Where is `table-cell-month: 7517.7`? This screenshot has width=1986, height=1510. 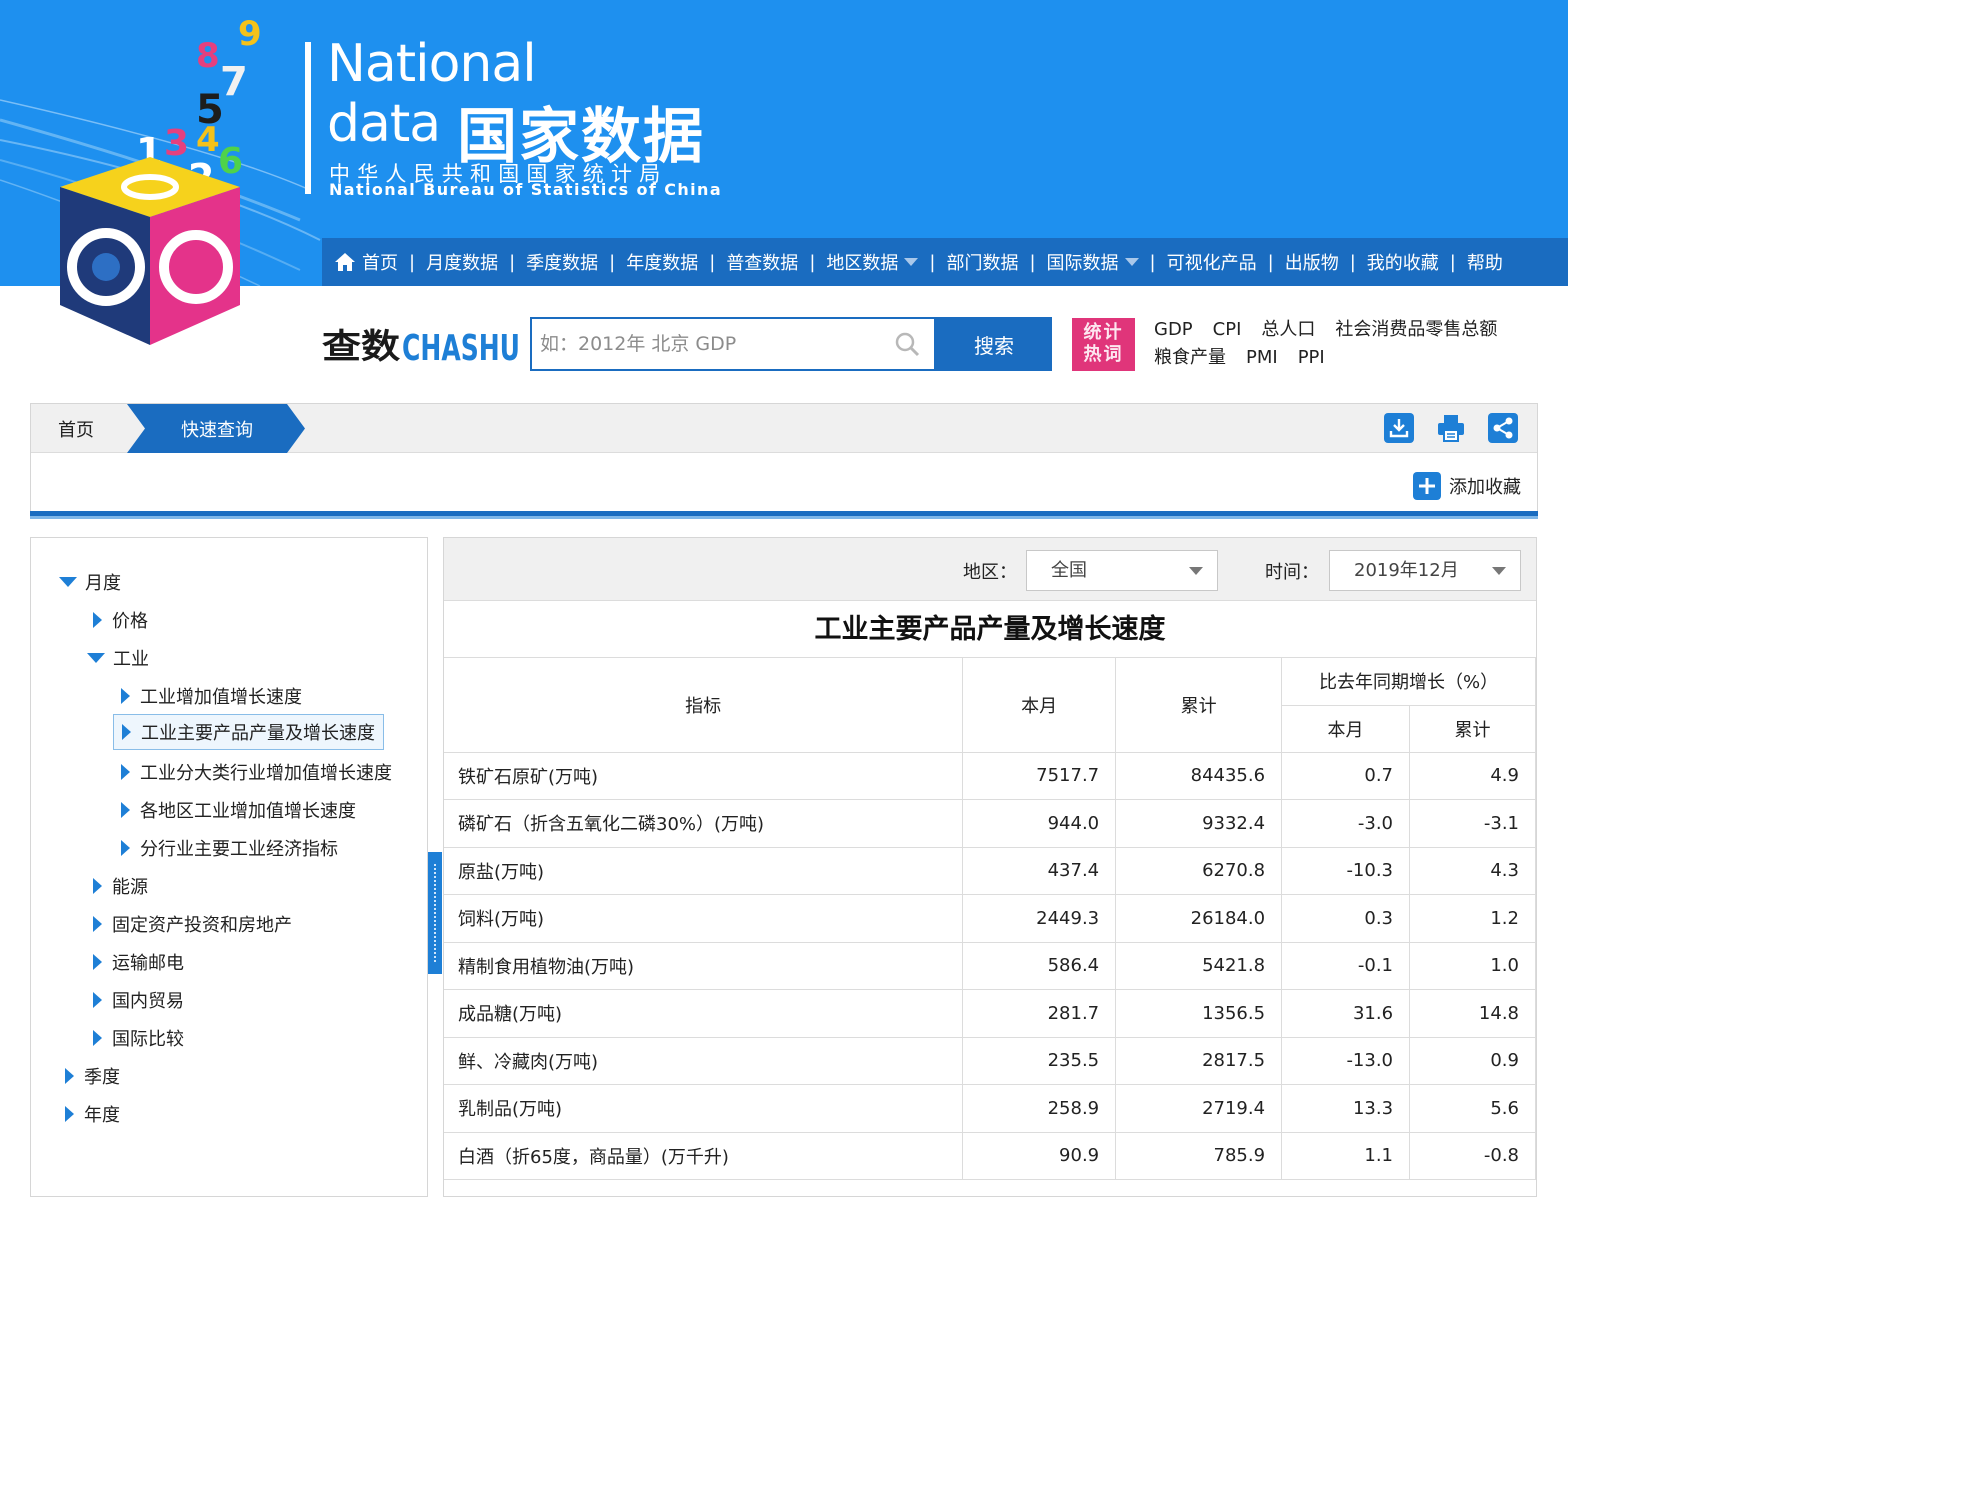
table-cell-month: 7517.7 is located at coordinates (1039, 775).